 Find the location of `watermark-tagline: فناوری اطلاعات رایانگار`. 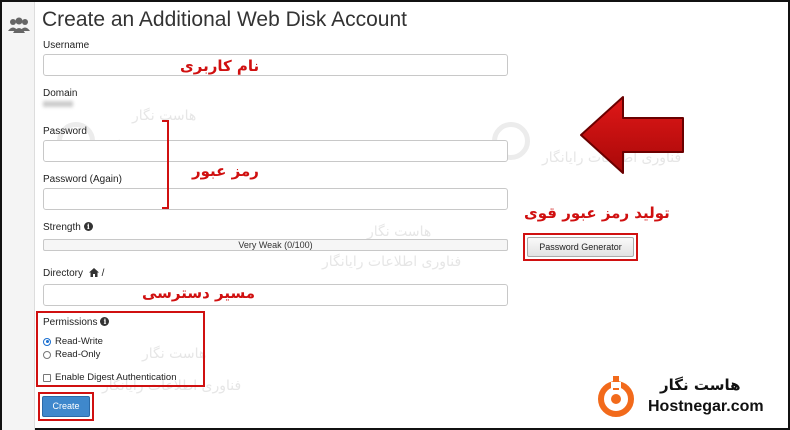

watermark-tagline: فناوری اطلاعات رایانگار is located at coordinates (392, 262).